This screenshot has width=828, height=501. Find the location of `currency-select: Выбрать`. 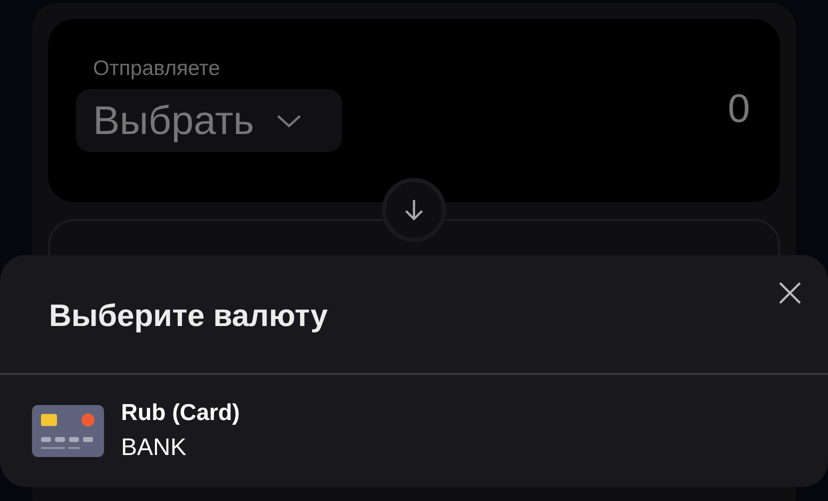

currency-select: Выбрать is located at coordinates (209, 120).